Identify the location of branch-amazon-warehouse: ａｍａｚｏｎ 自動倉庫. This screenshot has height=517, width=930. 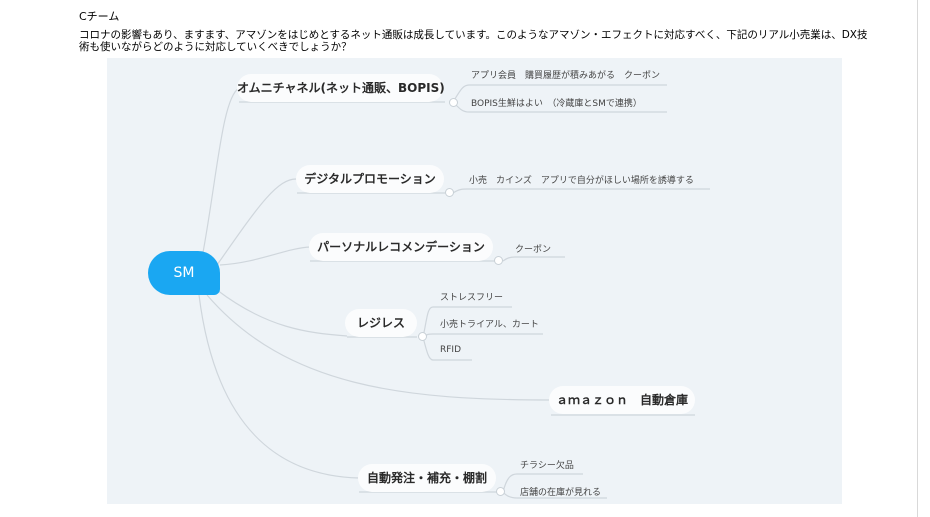
(622, 400).